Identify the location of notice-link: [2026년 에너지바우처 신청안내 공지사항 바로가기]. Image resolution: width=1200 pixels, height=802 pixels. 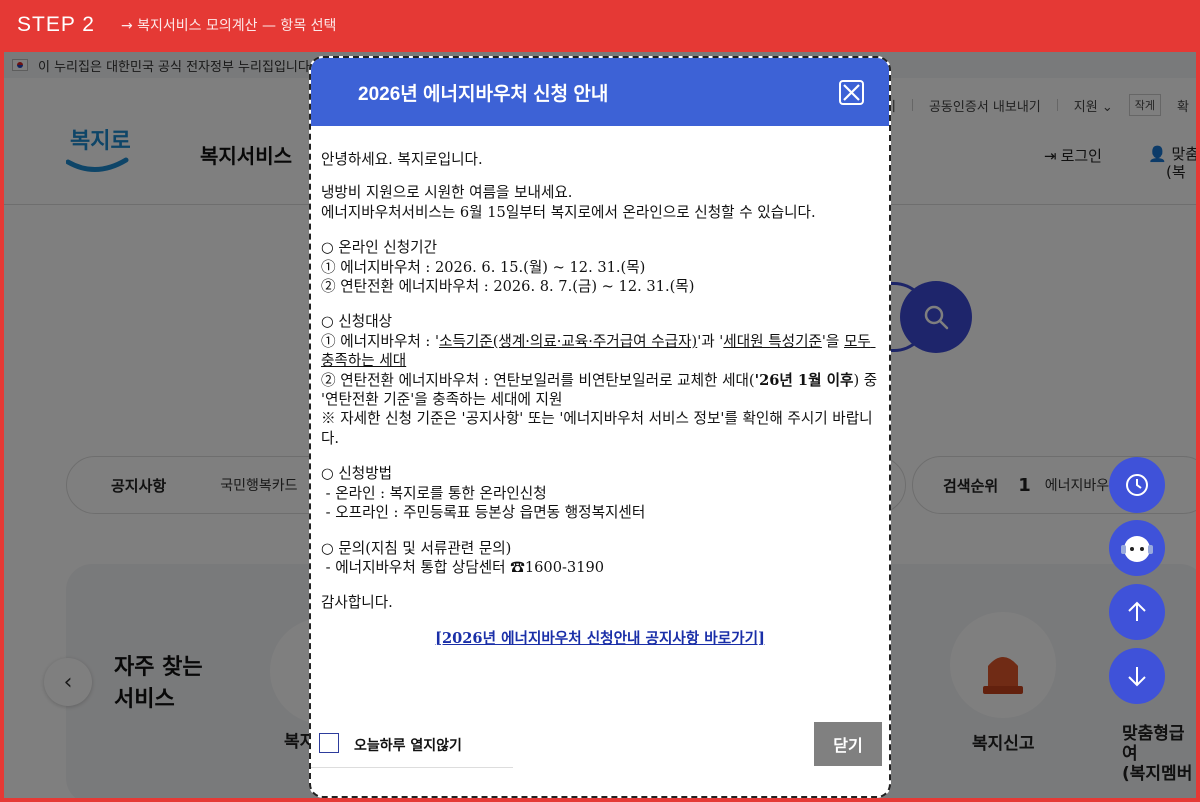
(600, 638).